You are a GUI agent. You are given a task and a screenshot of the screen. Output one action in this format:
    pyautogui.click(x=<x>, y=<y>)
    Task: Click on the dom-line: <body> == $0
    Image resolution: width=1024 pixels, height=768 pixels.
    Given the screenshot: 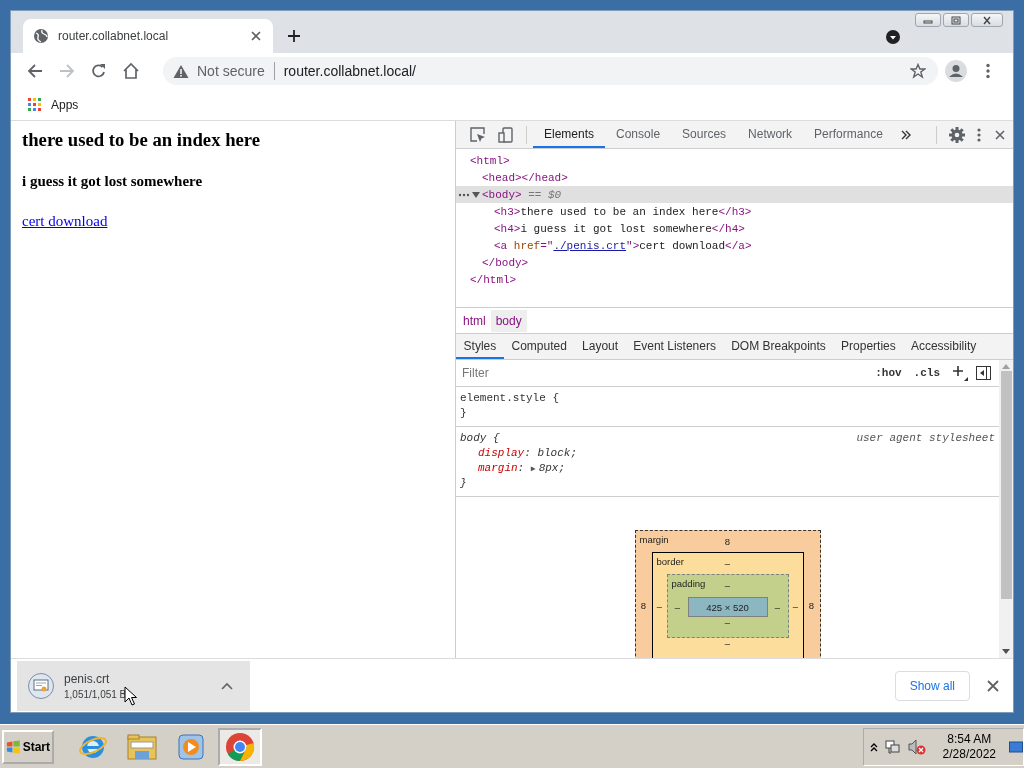 What is the action you would take?
    pyautogui.click(x=522, y=194)
    